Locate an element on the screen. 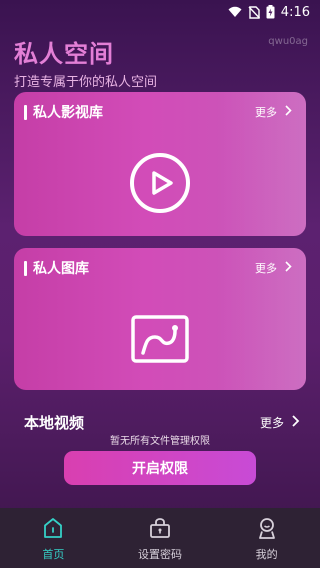 The height and width of the screenshot is (568, 320). tab-profile: 我的 is located at coordinates (266, 538).